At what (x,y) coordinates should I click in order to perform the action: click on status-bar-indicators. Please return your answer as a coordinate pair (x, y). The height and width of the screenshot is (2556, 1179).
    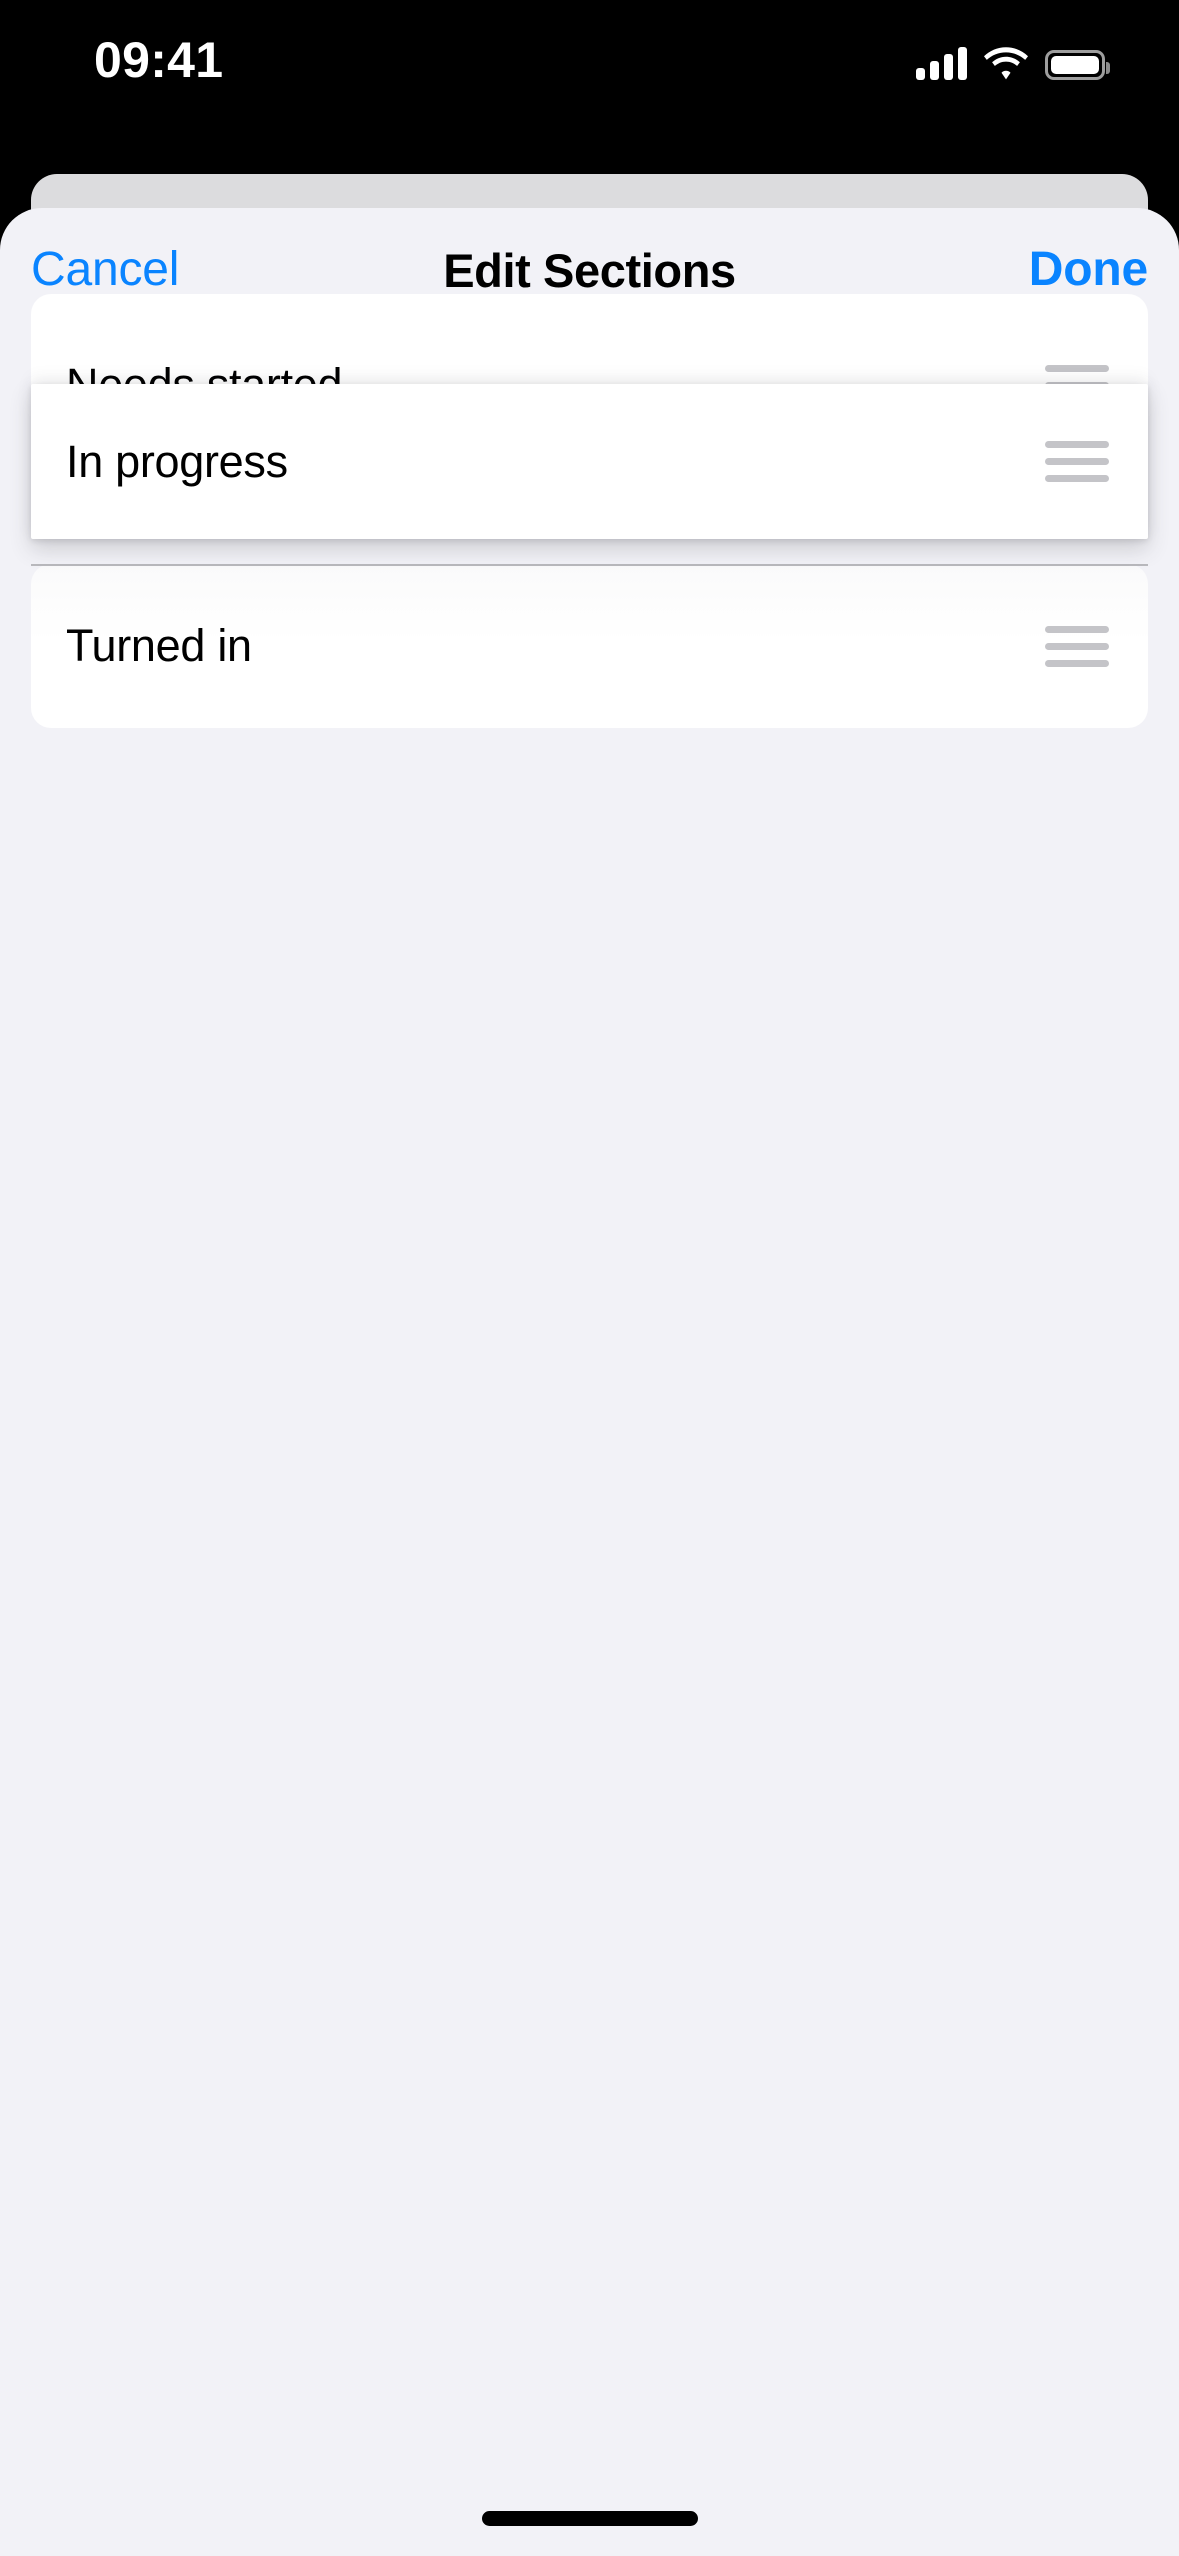
    Looking at the image, I should click on (1013, 59).